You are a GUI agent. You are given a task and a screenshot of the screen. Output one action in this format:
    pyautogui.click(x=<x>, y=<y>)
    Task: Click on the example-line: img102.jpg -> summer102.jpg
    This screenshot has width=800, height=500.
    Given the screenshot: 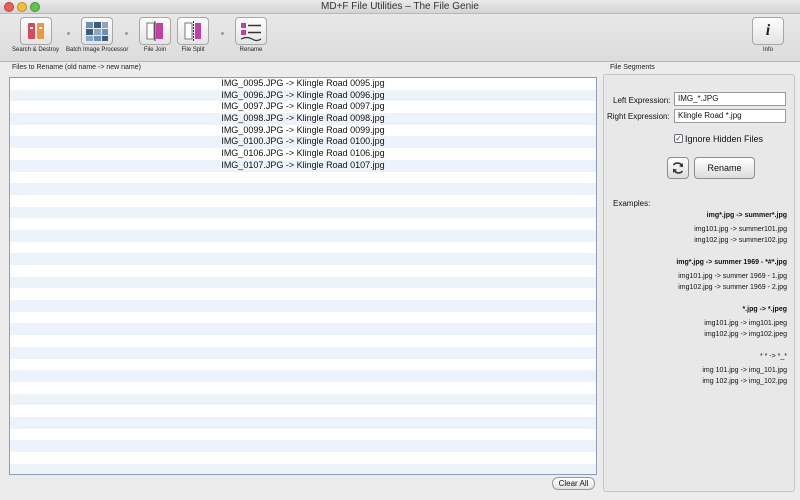 What is the action you would take?
    pyautogui.click(x=740, y=240)
    